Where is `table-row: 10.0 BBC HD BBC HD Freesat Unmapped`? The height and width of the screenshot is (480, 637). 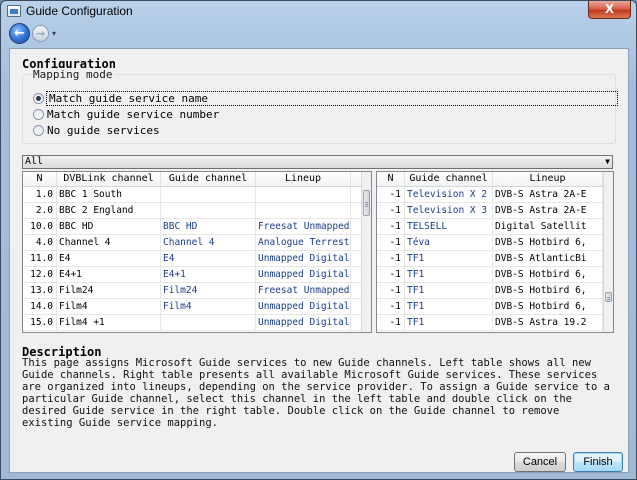 table-row: 10.0 BBC HD BBC HD Freesat Unmapped is located at coordinates (197, 227).